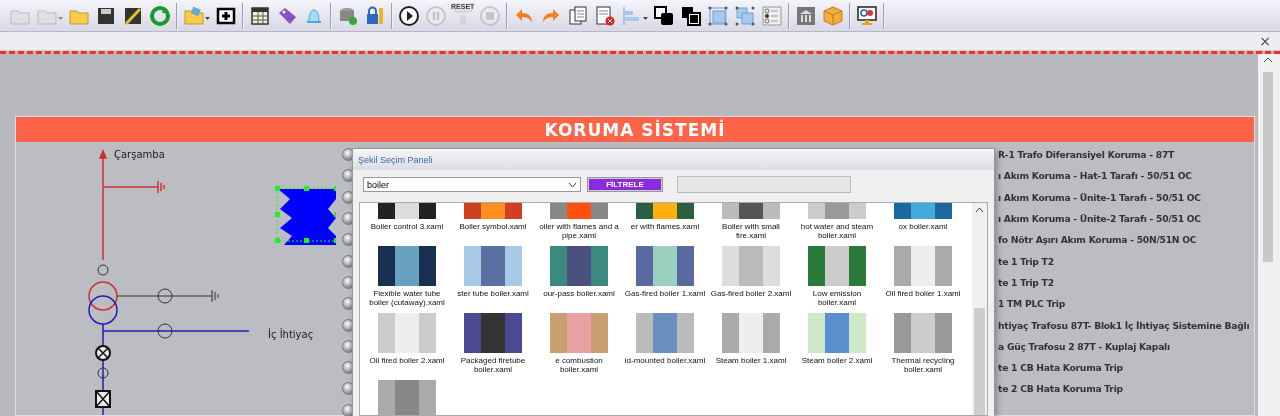  Describe the element at coordinates (1060, 389) in the screenshot. I see `protection-label: te 2 CB Hata Koruma Trip` at that location.